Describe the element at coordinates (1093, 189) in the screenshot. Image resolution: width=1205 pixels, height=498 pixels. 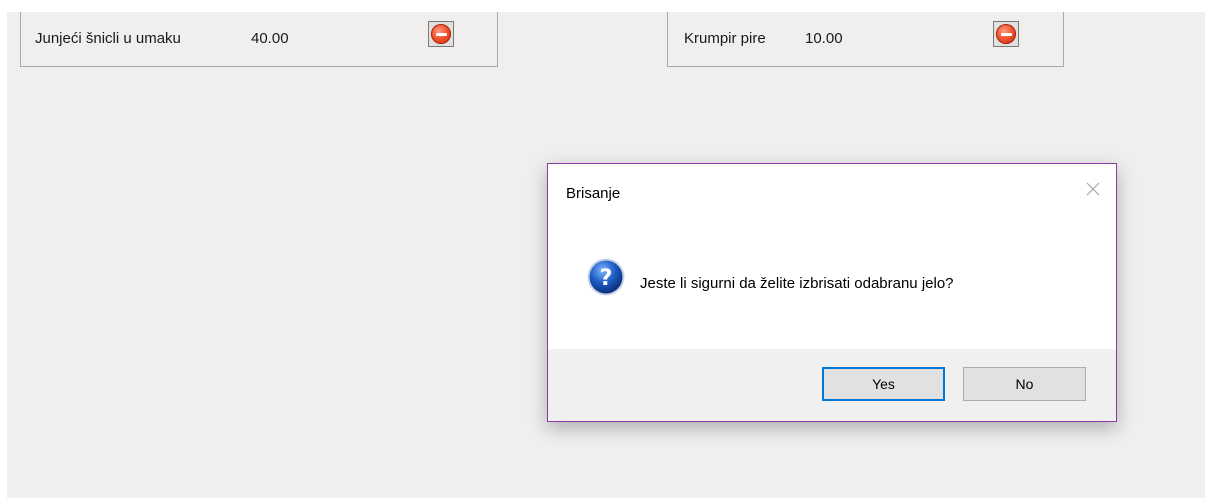
I see `close-icon` at that location.